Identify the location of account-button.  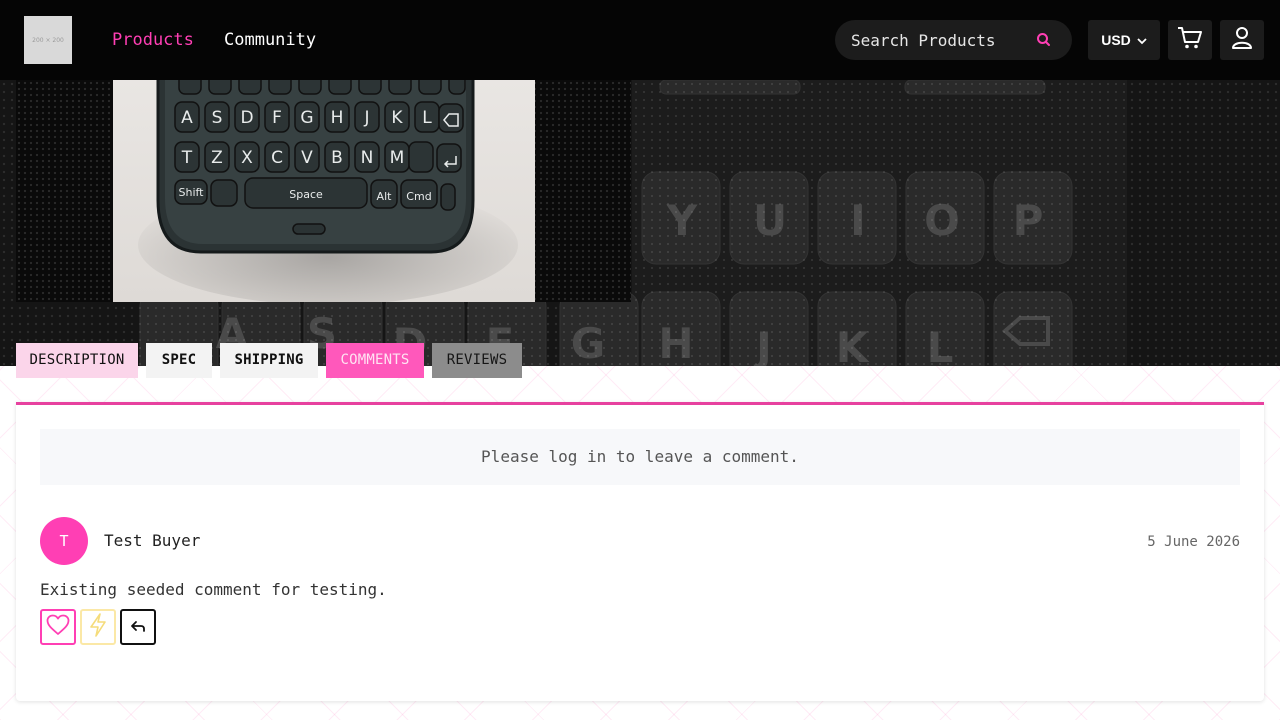
(1242, 40).